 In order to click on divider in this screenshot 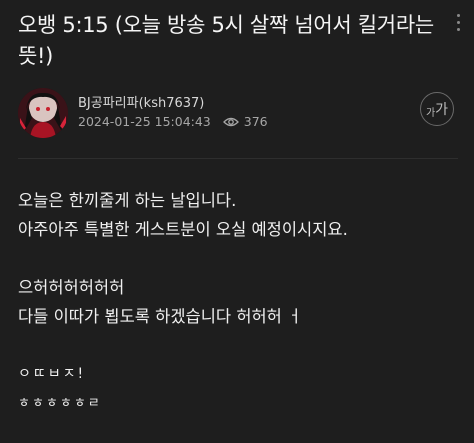, I will do `click(238, 158)`.